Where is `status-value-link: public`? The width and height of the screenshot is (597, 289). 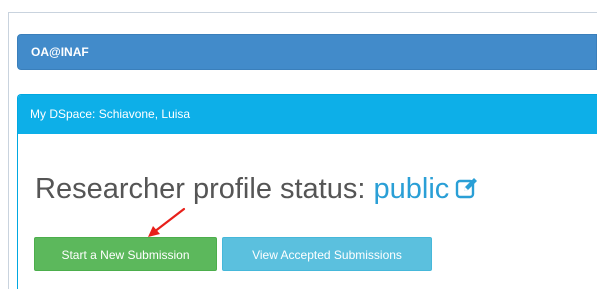 status-value-link: public is located at coordinates (411, 189).